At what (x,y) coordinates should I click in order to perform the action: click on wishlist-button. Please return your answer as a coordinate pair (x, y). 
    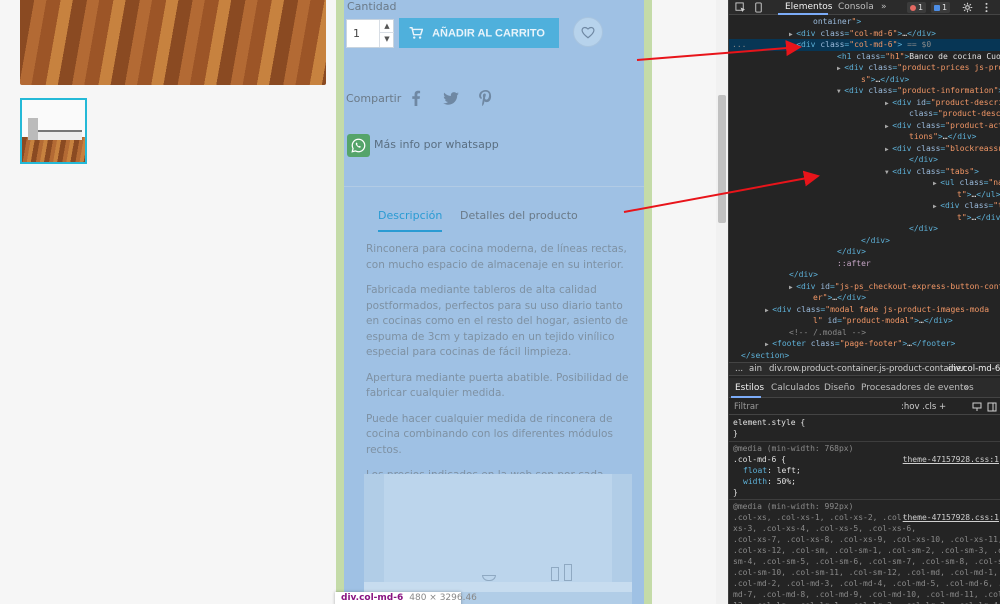
    Looking at the image, I should click on (588, 32).